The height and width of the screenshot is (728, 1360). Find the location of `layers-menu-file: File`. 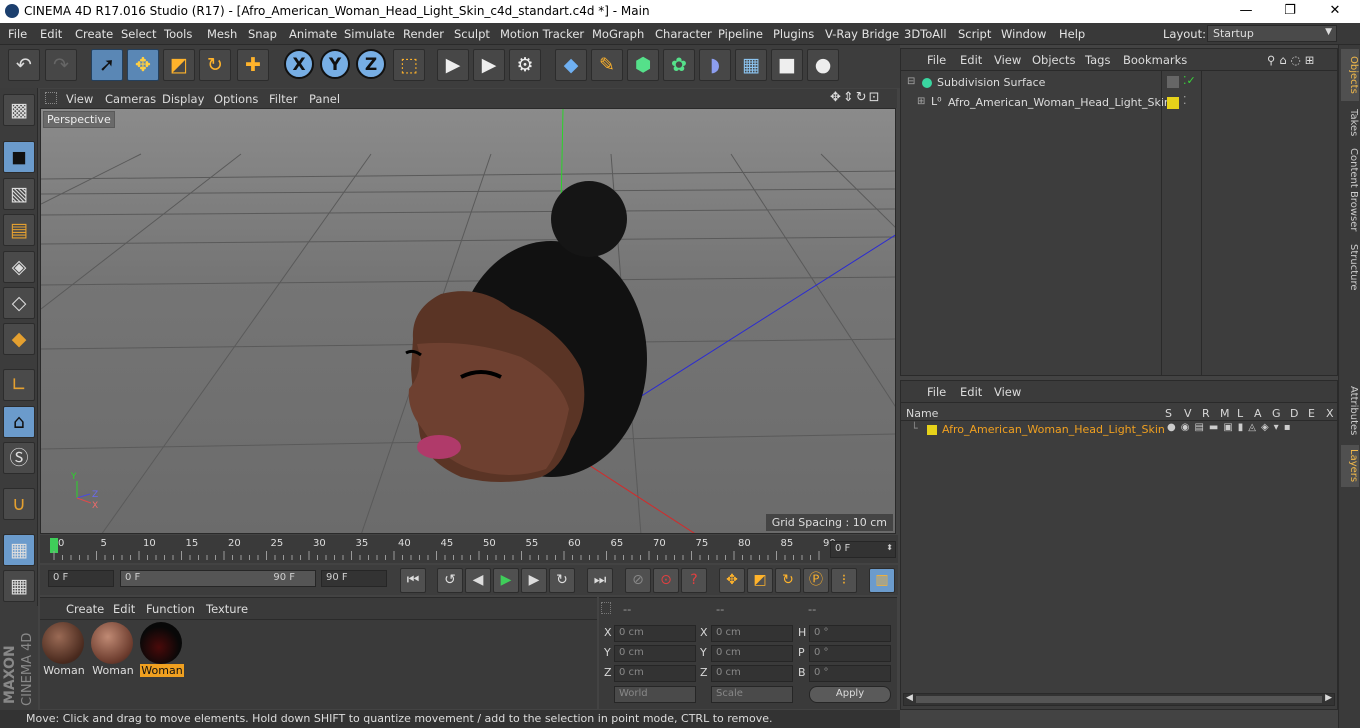

layers-menu-file: File is located at coordinates (936, 392).